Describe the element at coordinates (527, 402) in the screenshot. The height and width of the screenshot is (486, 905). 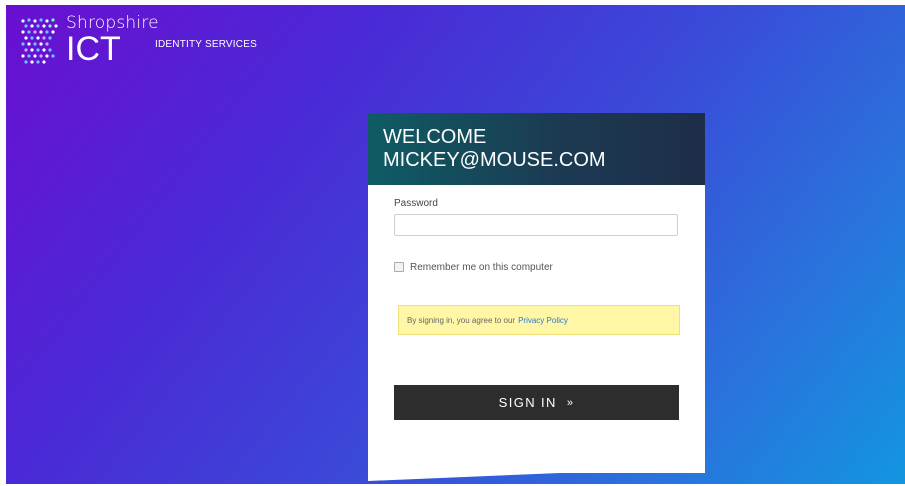
I see `sign-in-label: SIGN IN` at that location.